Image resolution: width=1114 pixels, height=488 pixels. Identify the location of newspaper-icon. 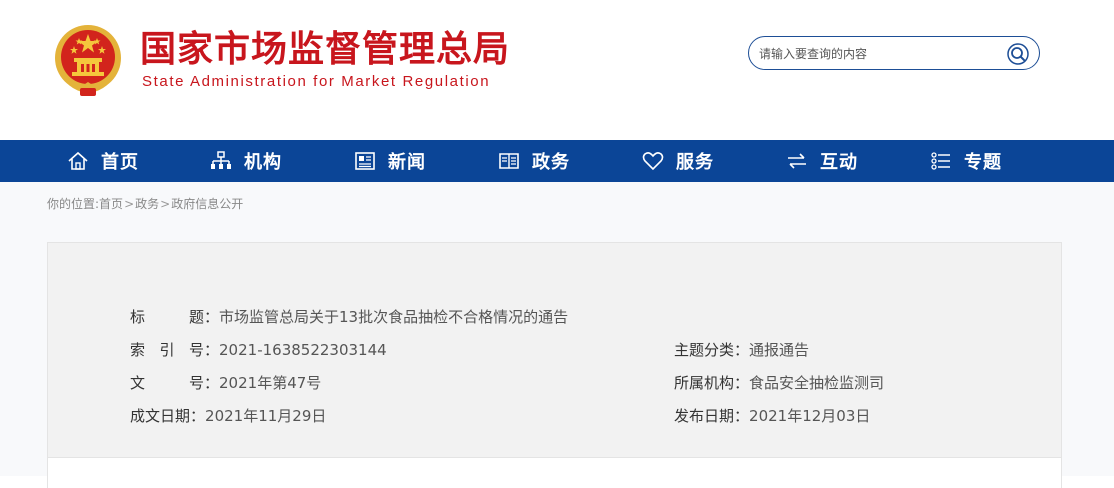
(365, 161).